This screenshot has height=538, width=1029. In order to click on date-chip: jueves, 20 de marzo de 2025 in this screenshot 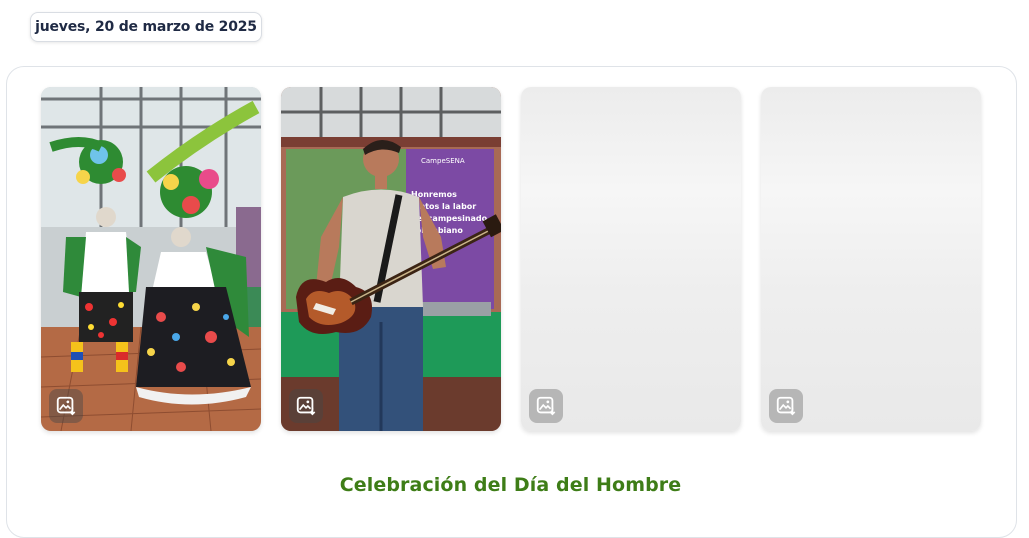, I will do `click(146, 27)`.